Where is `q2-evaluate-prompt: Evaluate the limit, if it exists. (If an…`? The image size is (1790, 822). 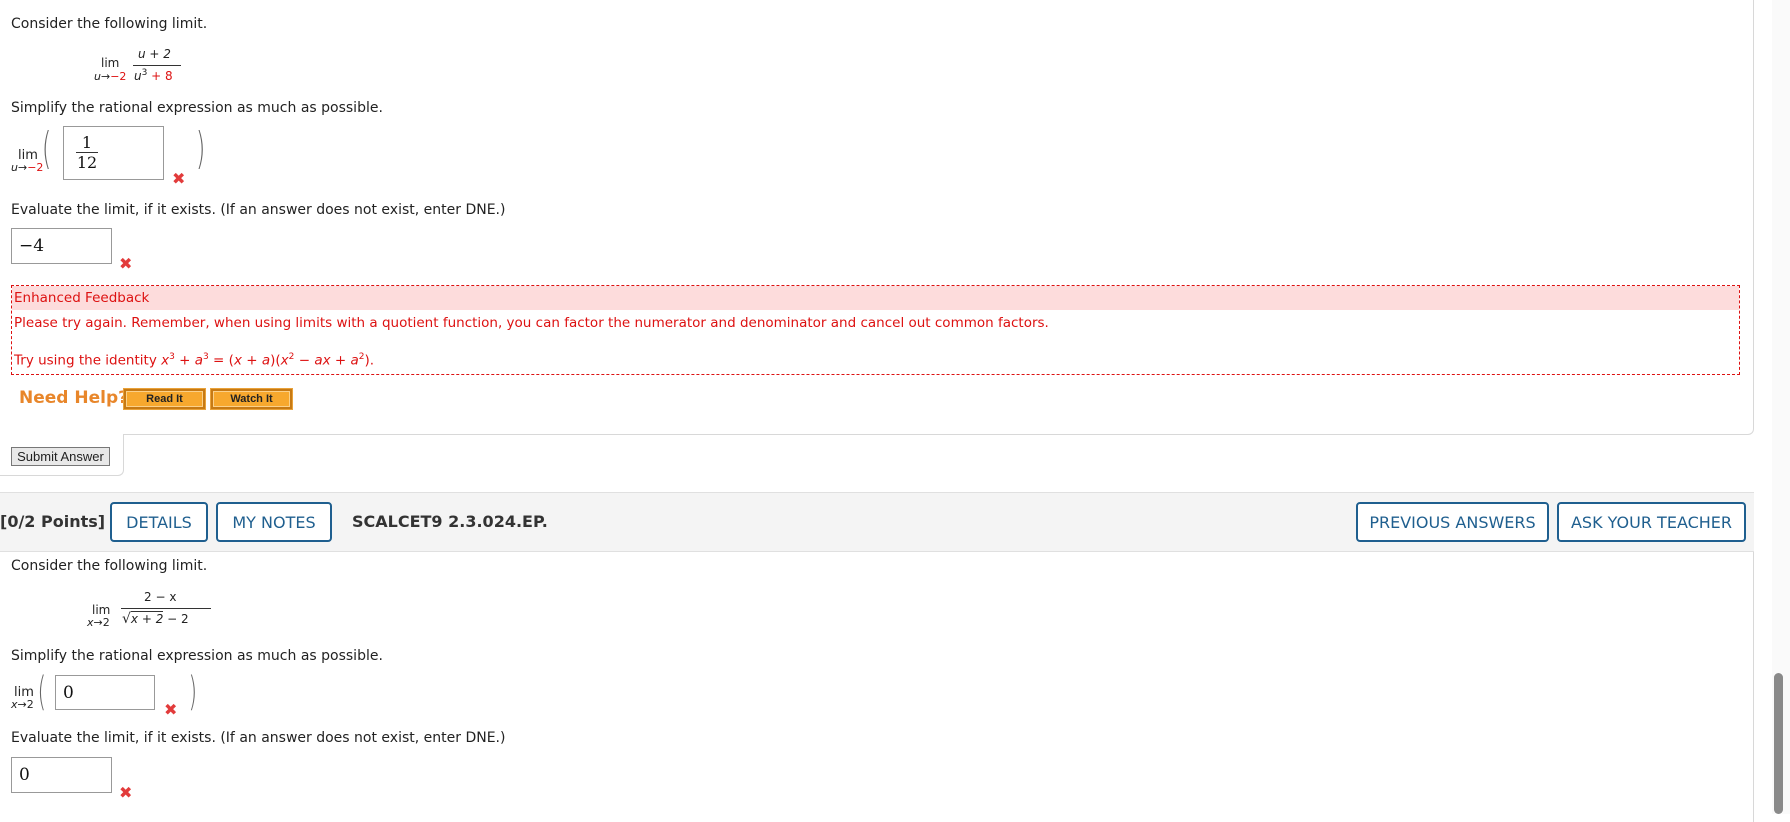
q2-evaluate-prompt: Evaluate the limit, if it exists. (If an… is located at coordinates (258, 738).